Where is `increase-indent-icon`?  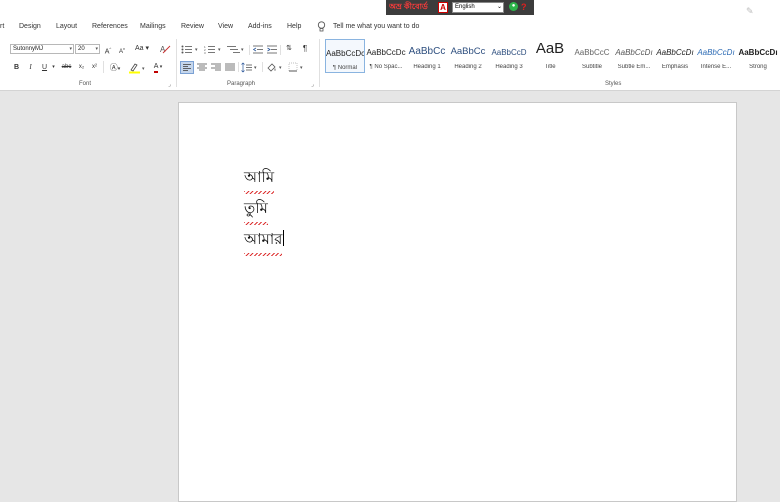
increase-indent-icon is located at coordinates (272, 49).